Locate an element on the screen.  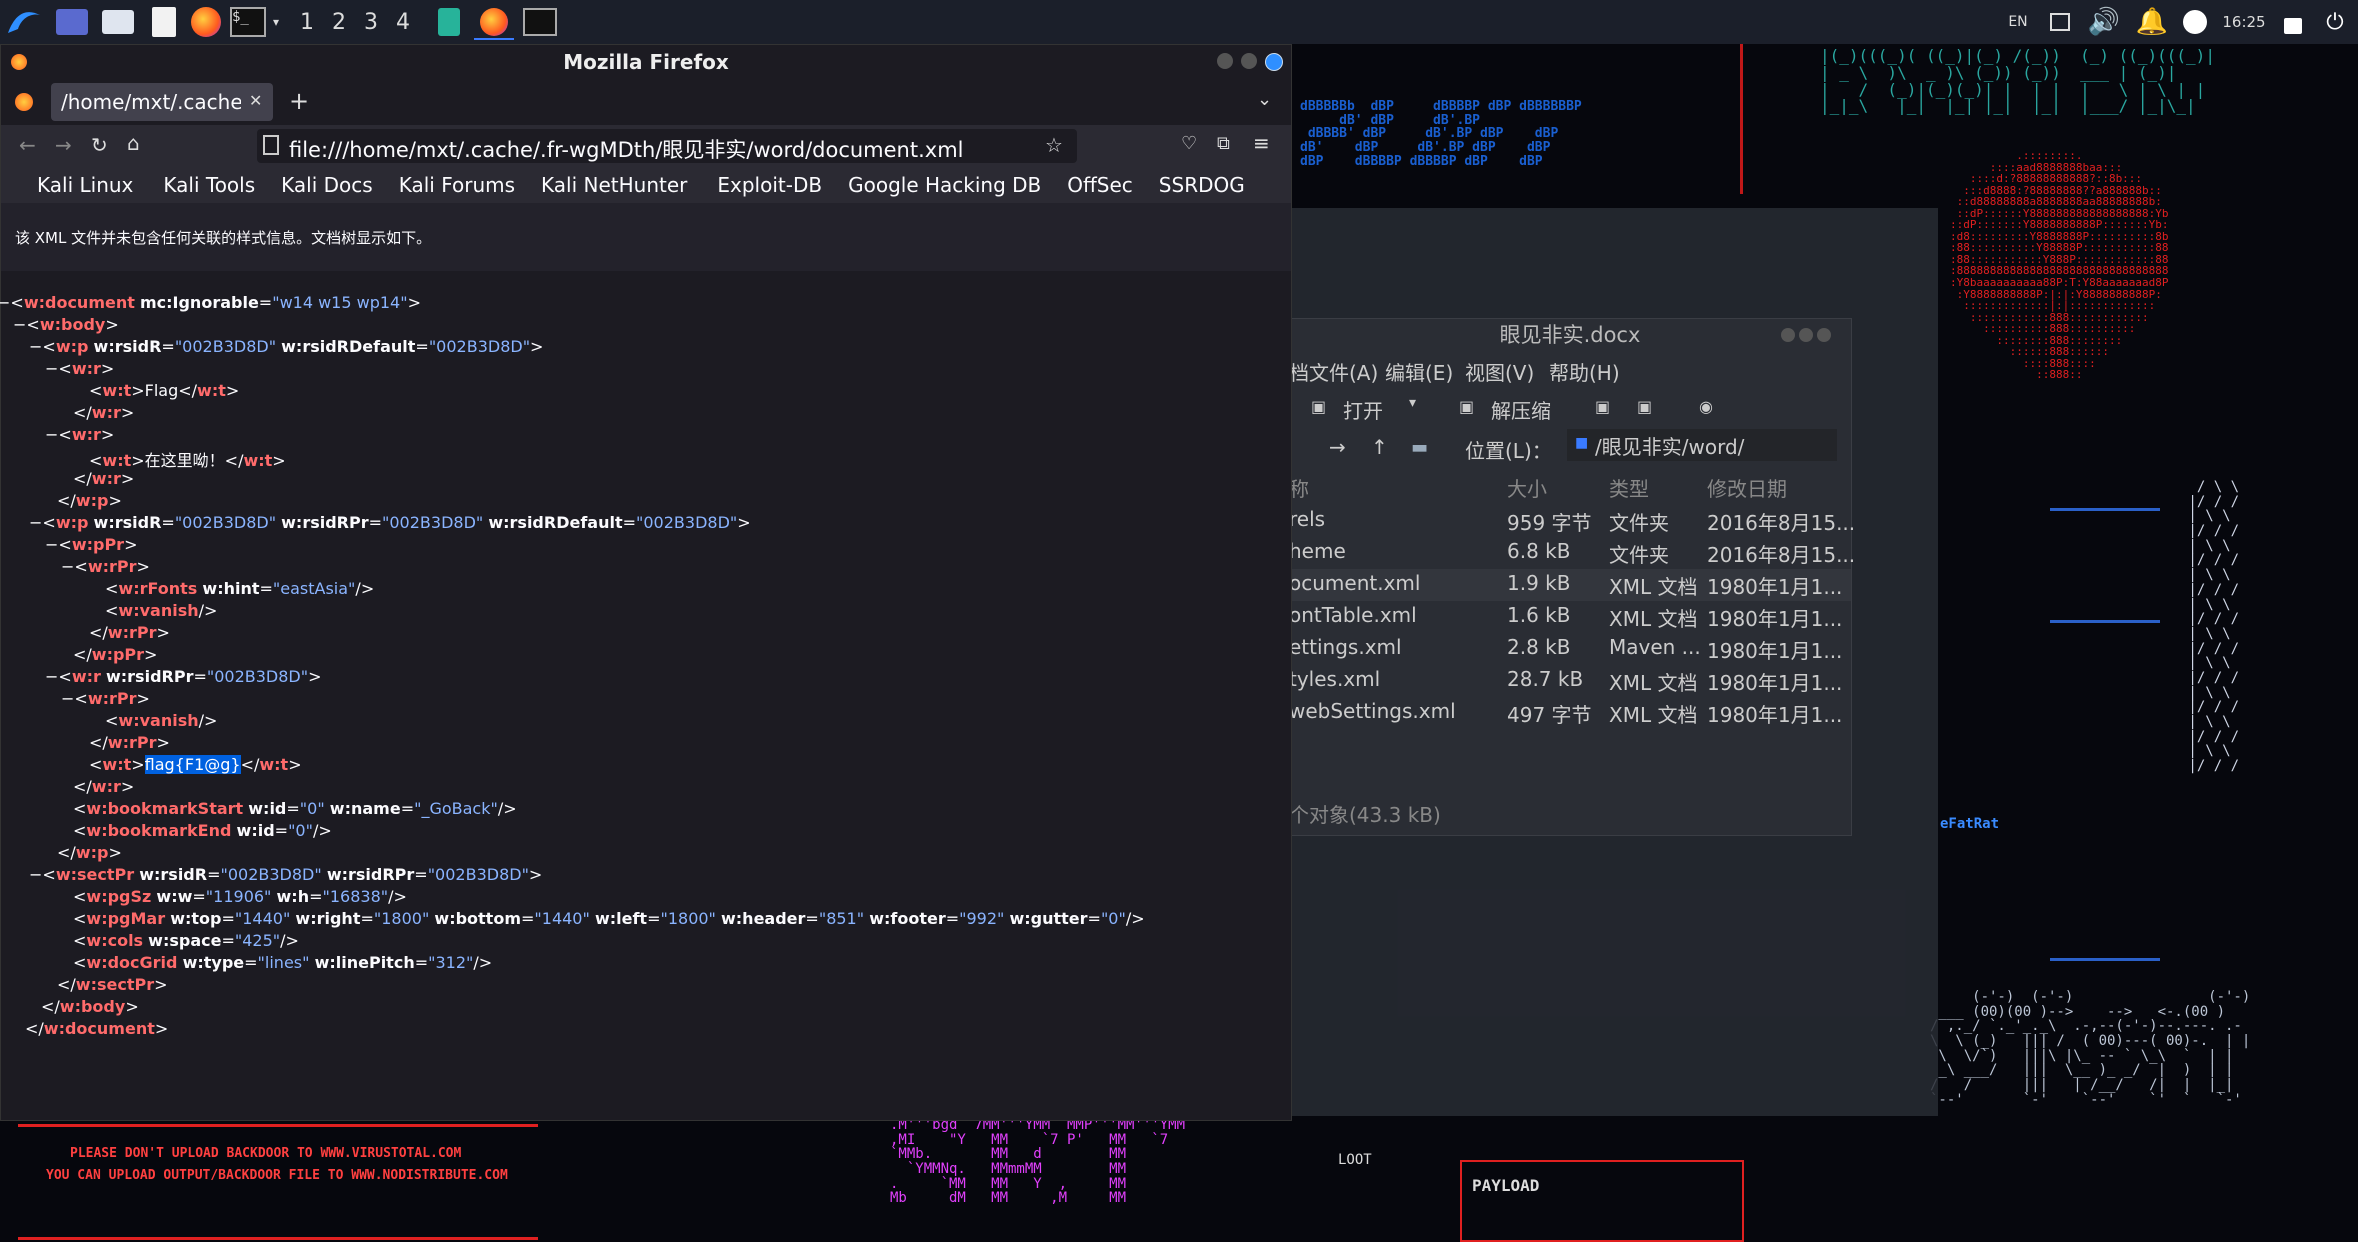
bookmark-google-hacking-db: Google Hacking DB is located at coordinates (944, 185).